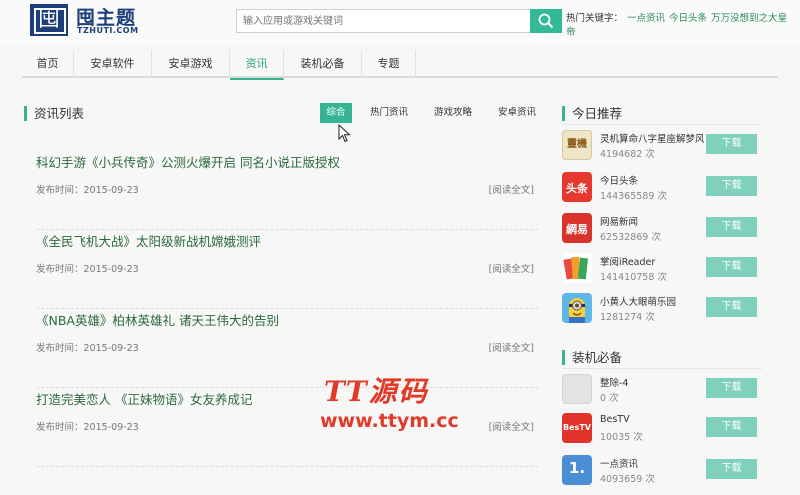  I want to click on app-name: 灵机算命八字星座解梦风水, so click(652, 138).